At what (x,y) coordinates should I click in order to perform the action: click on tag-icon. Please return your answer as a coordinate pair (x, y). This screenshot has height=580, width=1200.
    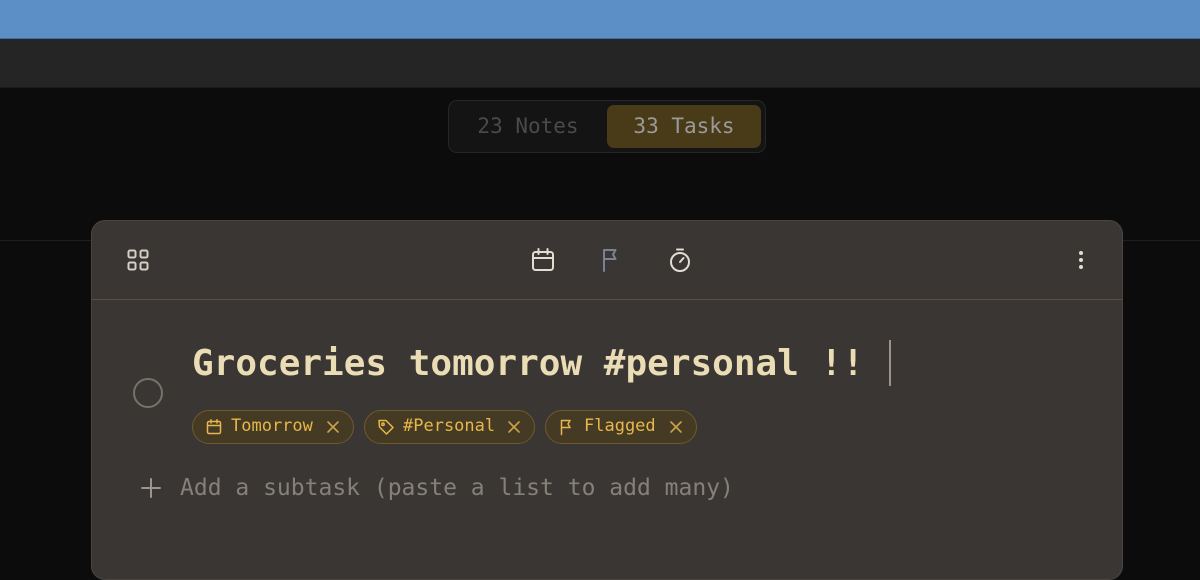
    Looking at the image, I should click on (386, 427).